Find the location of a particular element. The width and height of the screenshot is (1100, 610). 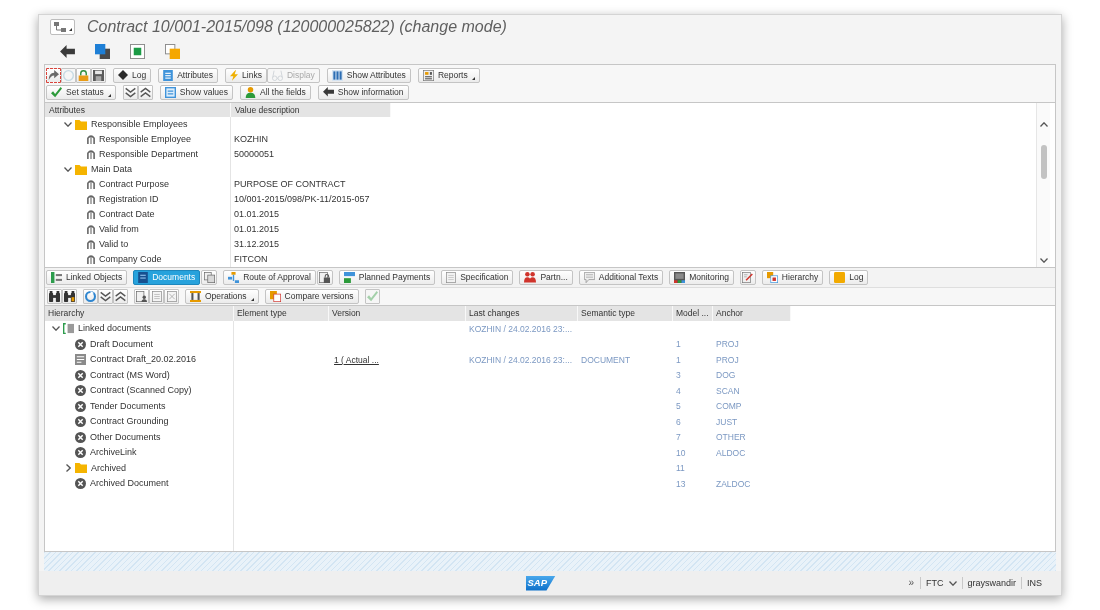

curved-arrow-icon is located at coordinates (53, 75).